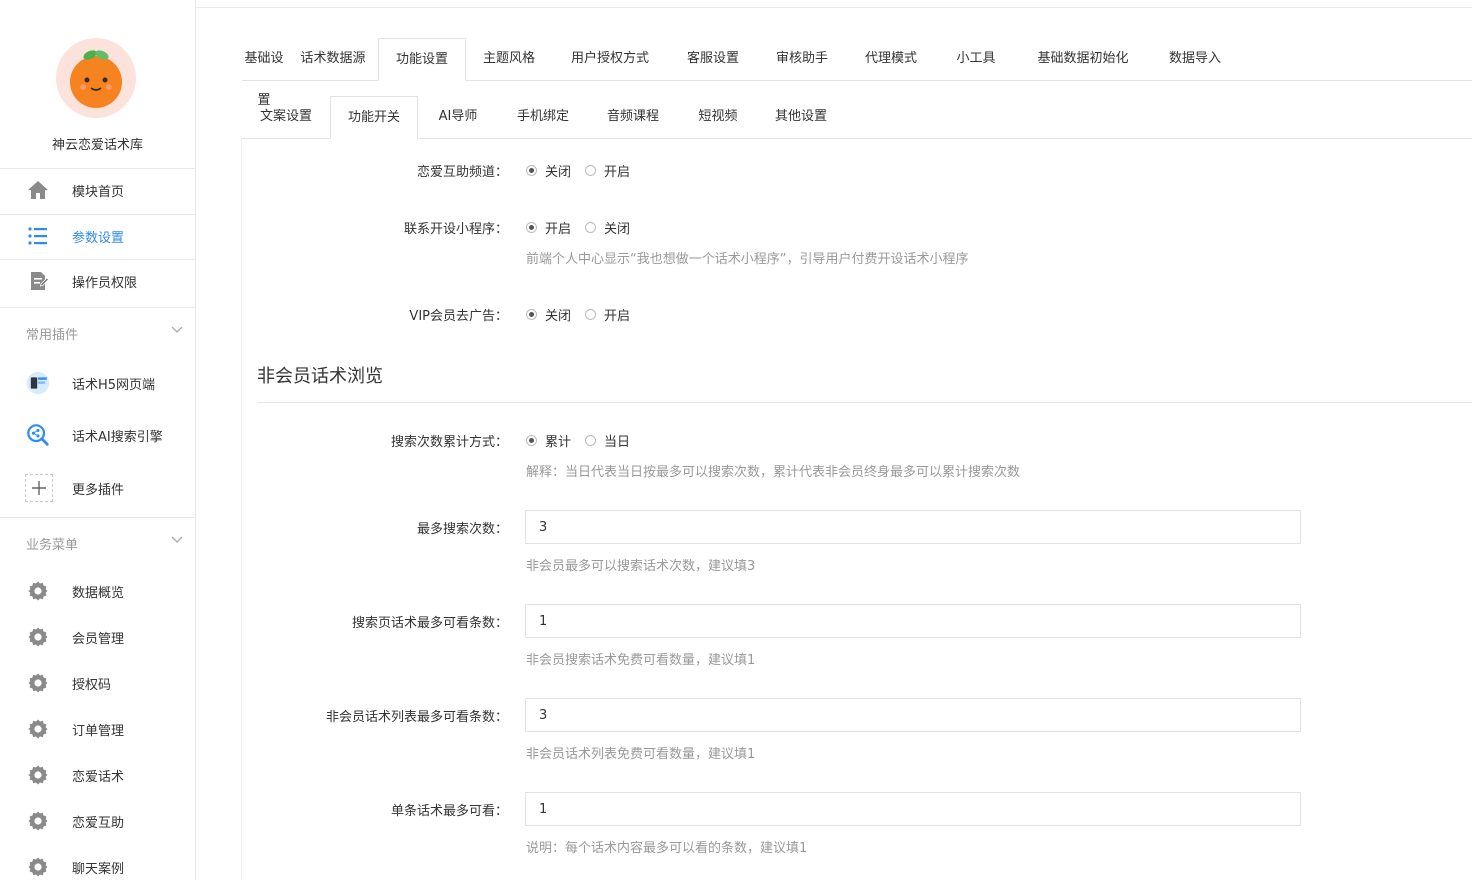 The height and width of the screenshot is (889, 1472). I want to click on sidebar-item-business: 授权码, so click(97, 683).